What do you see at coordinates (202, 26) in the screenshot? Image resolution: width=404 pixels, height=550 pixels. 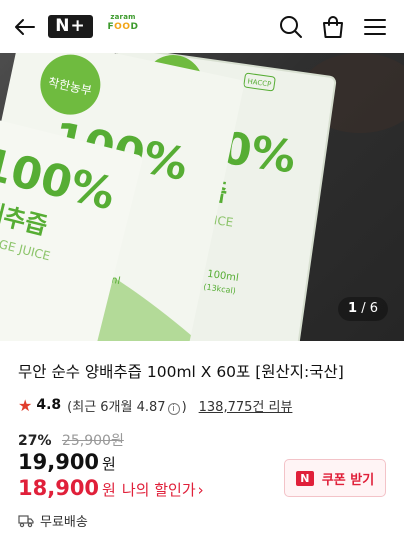 I see `top-navigation-bar: N+ zaram FOOD` at bounding box center [202, 26].